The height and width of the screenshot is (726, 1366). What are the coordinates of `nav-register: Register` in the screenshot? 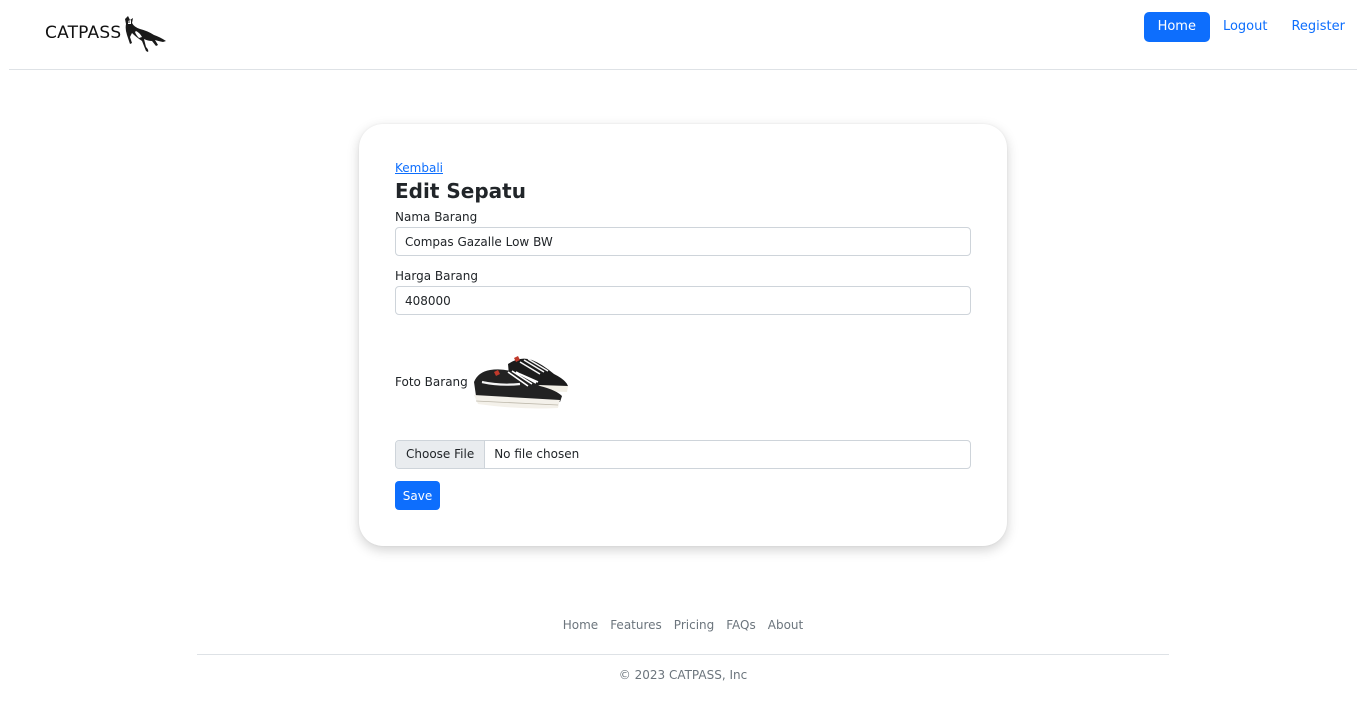 It's located at (1318, 27).